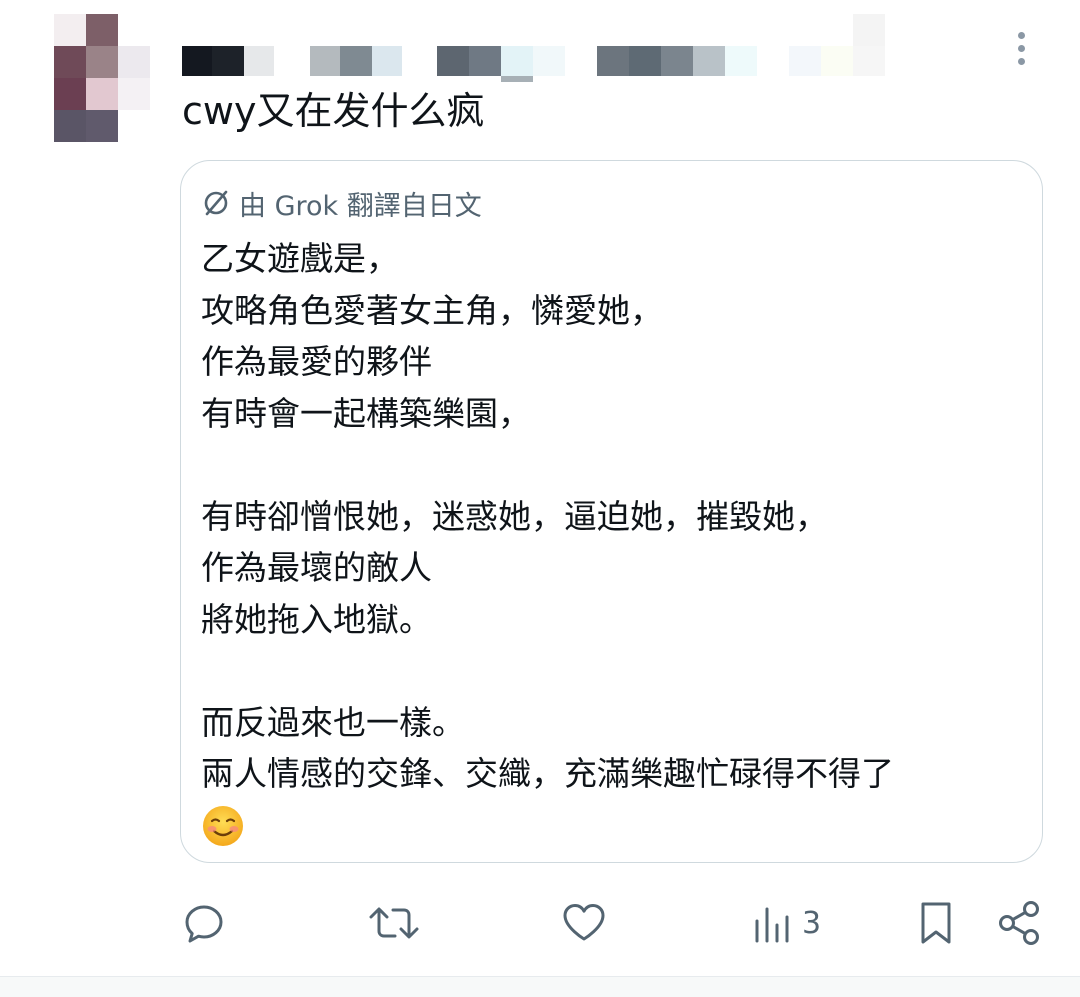 The image size is (1080, 997). What do you see at coordinates (316, 361) in the screenshot?
I see `translated-line: 作為最愛的夥伴` at bounding box center [316, 361].